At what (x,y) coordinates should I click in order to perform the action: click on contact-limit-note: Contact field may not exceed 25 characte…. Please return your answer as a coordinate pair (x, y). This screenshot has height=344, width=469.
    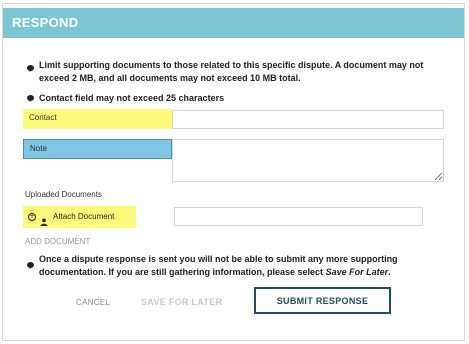
    Looking at the image, I should click on (132, 98).